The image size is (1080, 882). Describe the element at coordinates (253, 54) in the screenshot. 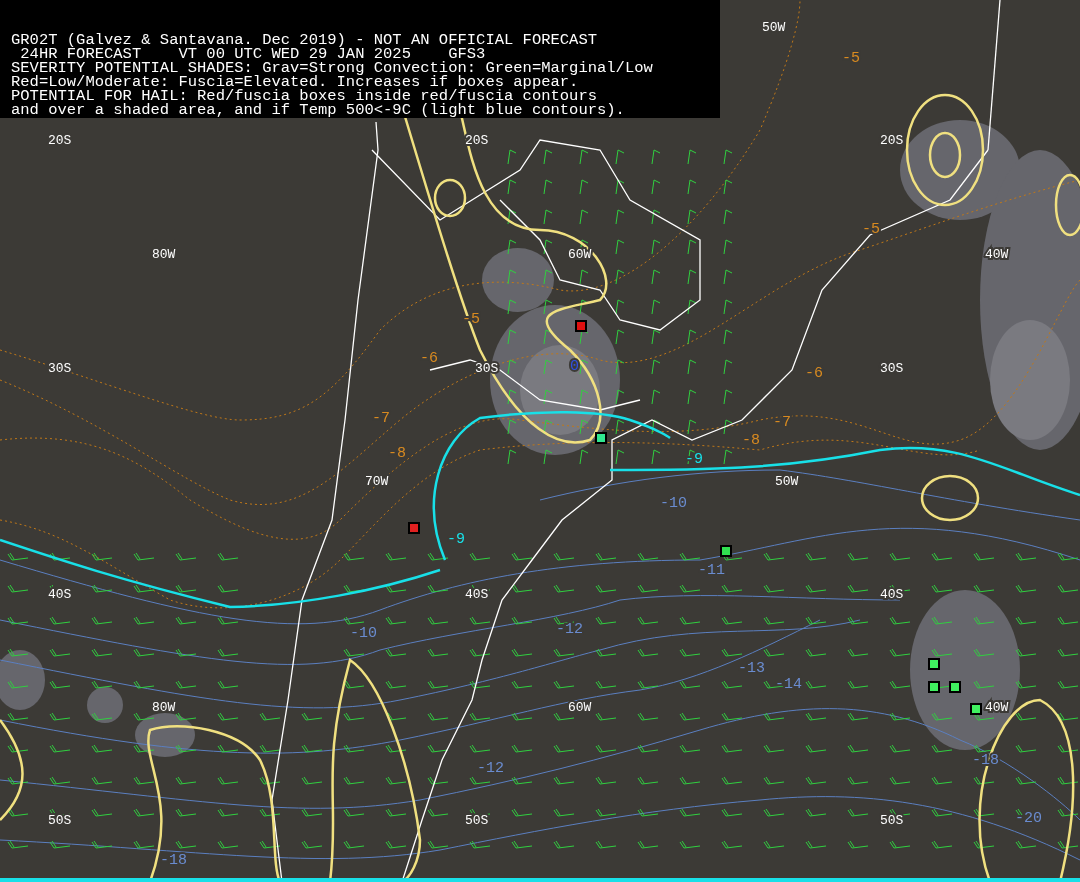

I see `legend-line: 24HR FORECAST VT 00 UTC WED 29 JAN 2025 GFS3` at that location.